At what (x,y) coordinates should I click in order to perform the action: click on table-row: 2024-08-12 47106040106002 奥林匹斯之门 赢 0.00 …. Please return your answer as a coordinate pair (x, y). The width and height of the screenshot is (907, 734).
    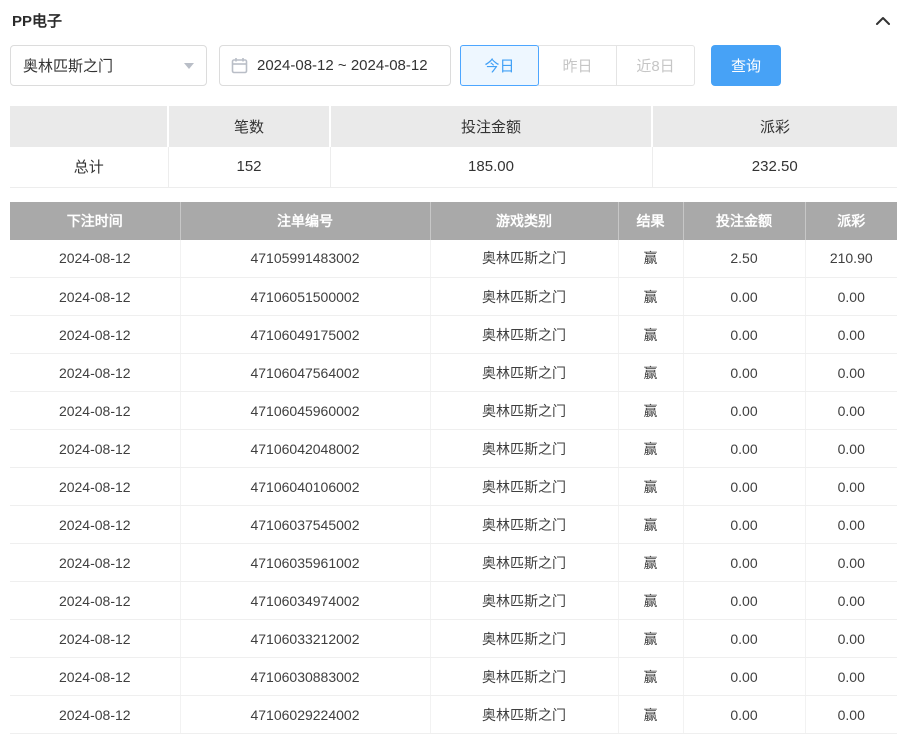
    Looking at the image, I should click on (453, 487).